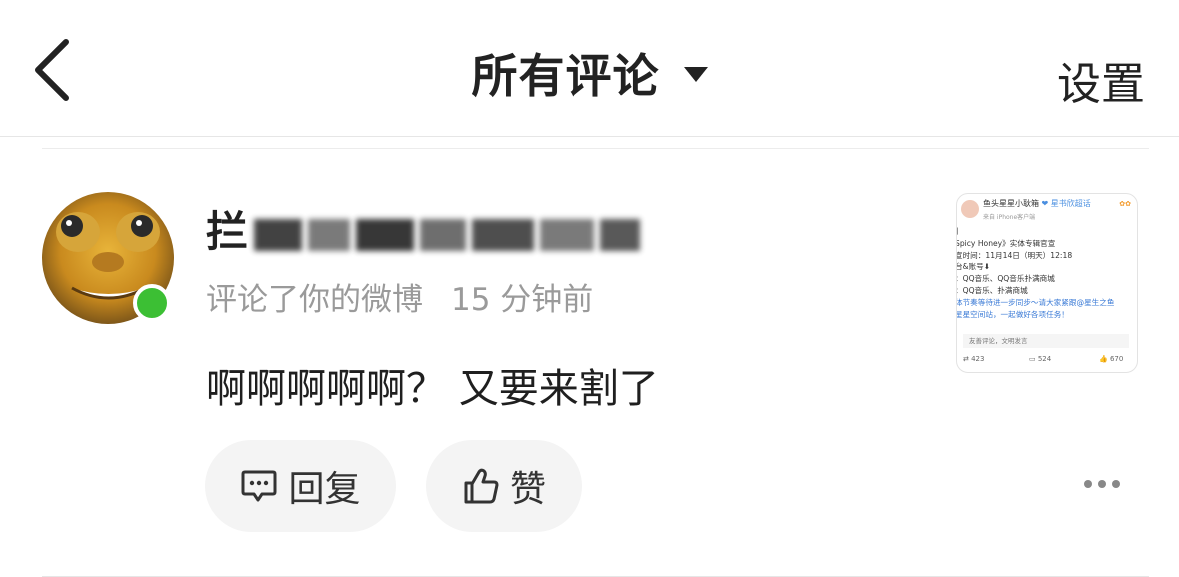 The image size is (1179, 577). Describe the element at coordinates (259, 486) in the screenshot. I see `comment-icon` at that location.